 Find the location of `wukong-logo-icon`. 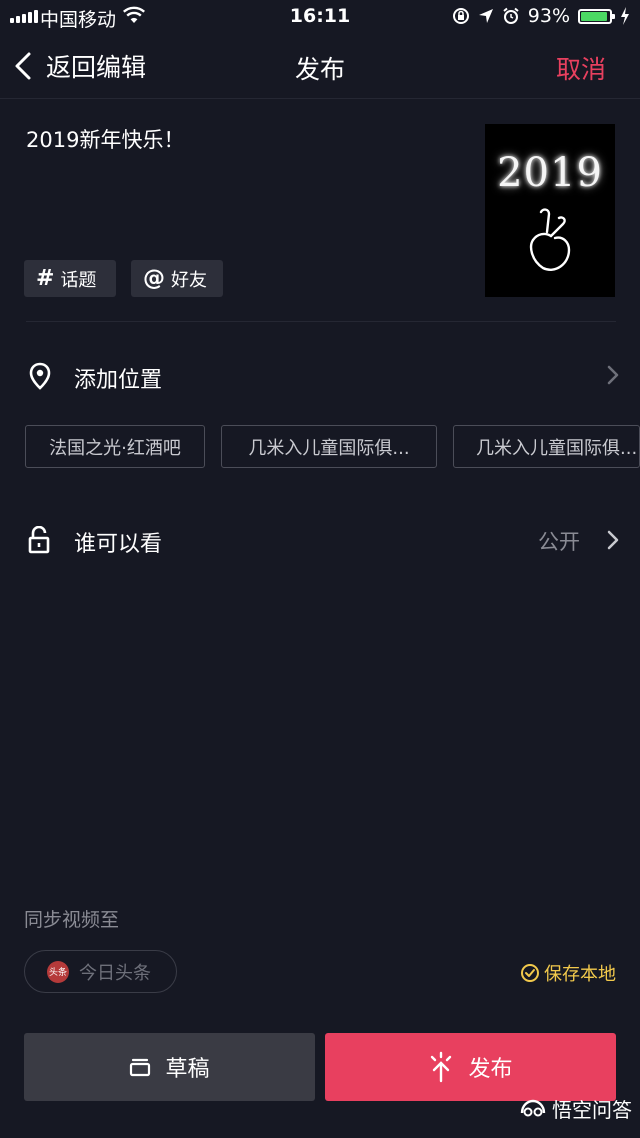

wukong-logo-icon is located at coordinates (533, 1107).